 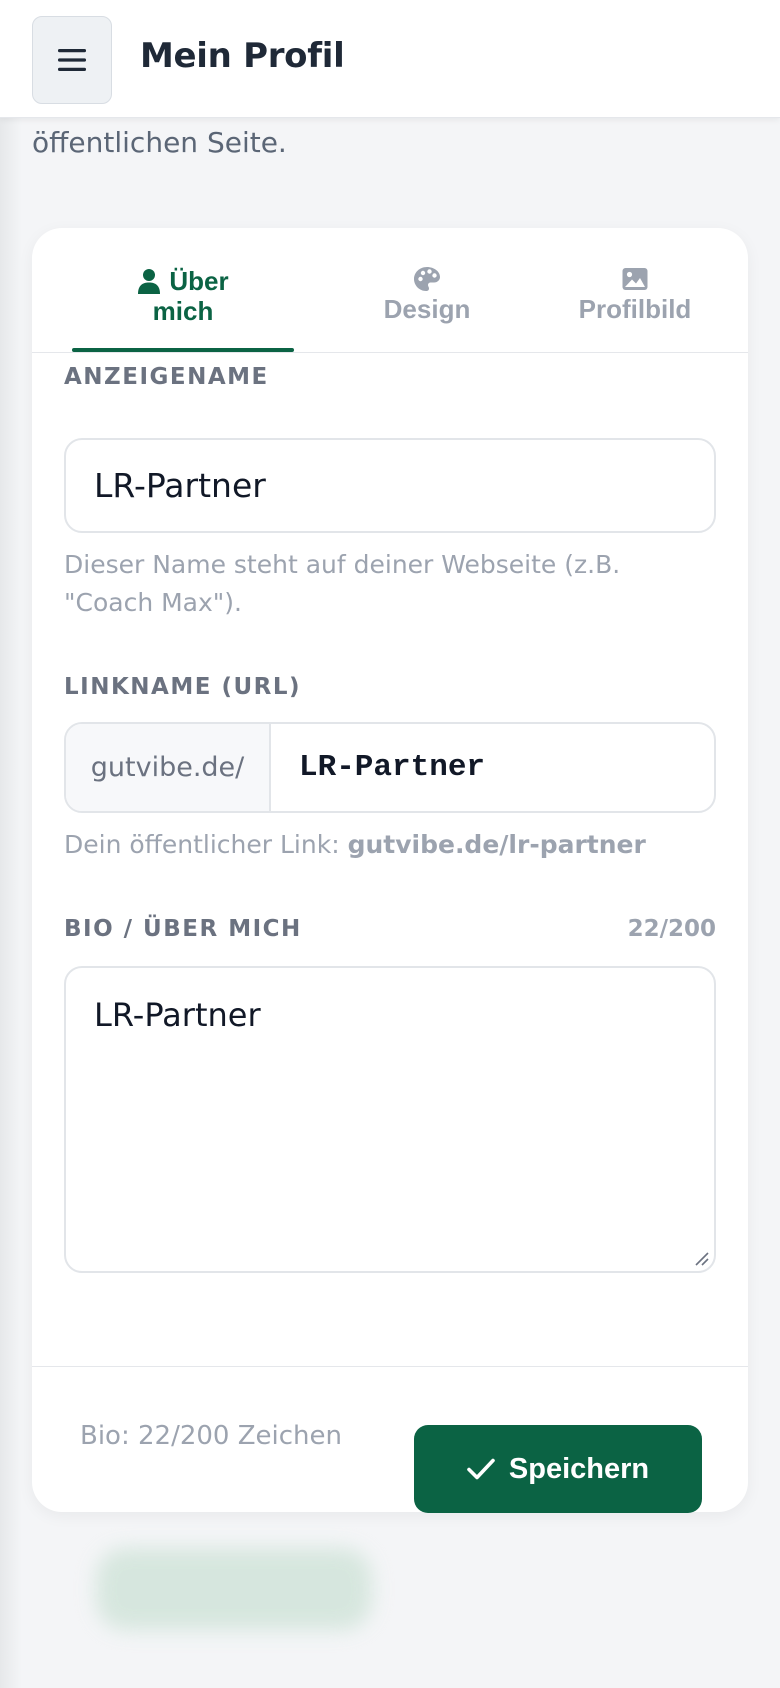 What do you see at coordinates (234, 1589) in the screenshot?
I see `blurred-background-button` at bounding box center [234, 1589].